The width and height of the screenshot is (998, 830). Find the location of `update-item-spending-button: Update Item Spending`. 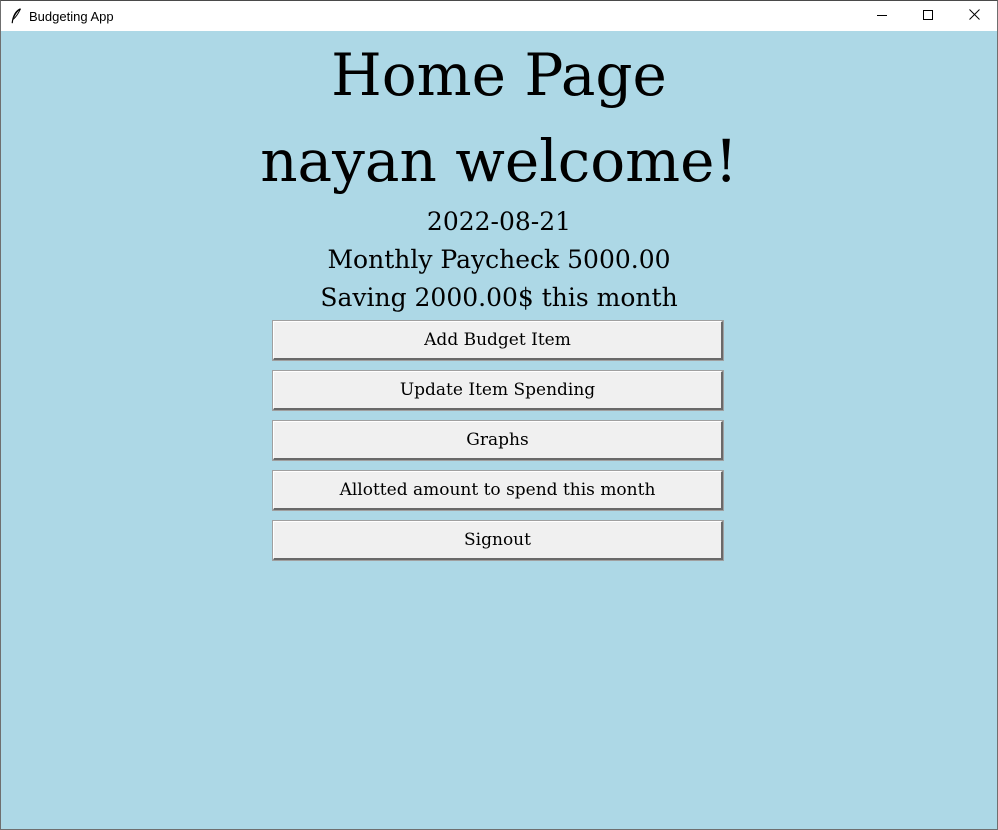

update-item-spending-button: Update Item Spending is located at coordinates (498, 390).